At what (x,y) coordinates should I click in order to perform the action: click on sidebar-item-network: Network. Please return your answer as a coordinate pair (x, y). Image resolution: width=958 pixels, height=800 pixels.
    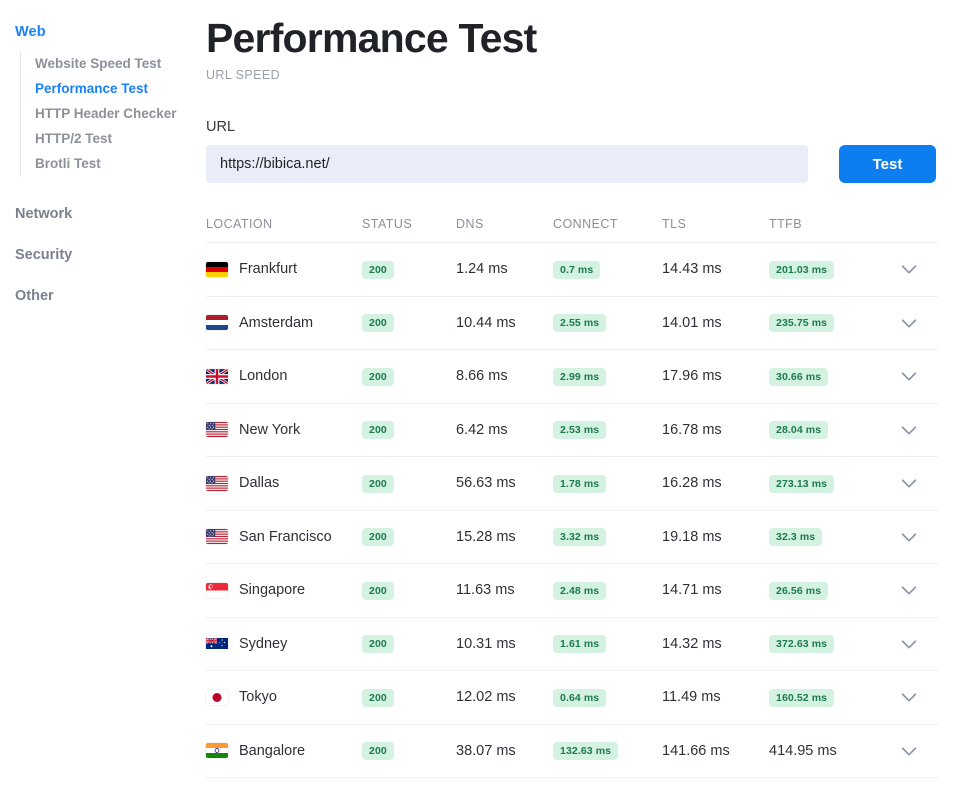
    Looking at the image, I should click on (103, 214).